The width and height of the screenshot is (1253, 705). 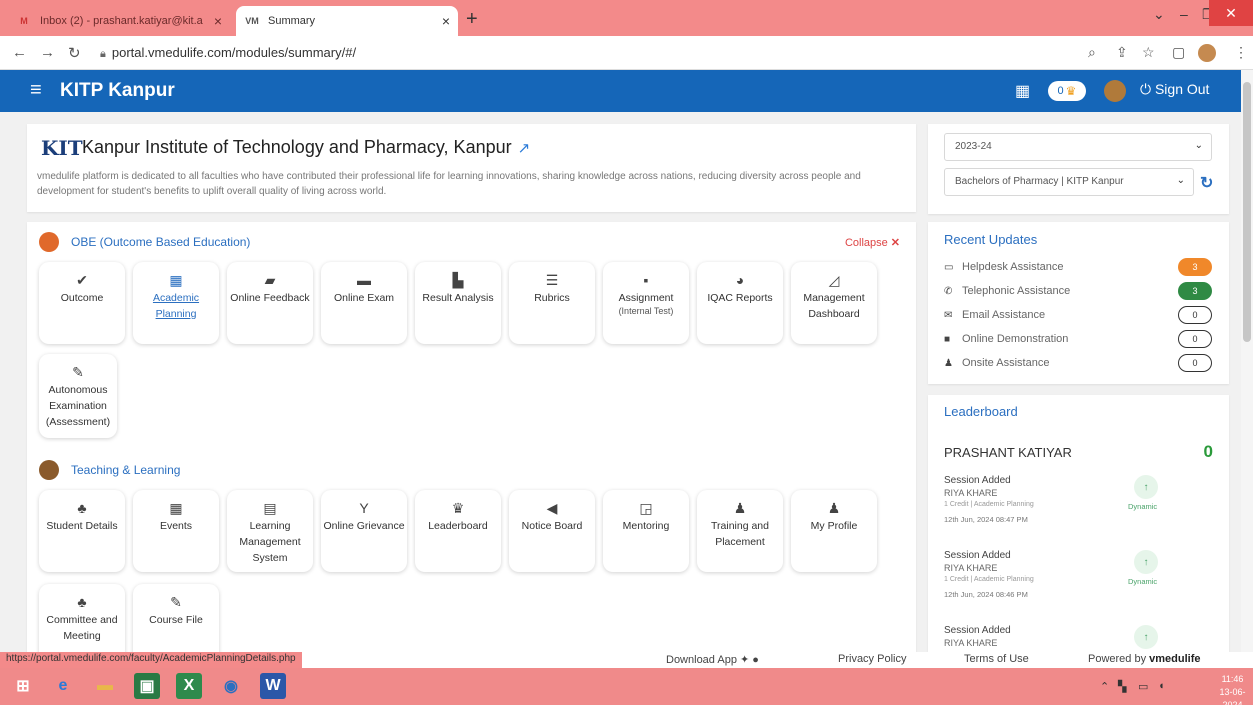 I want to click on windows-start-icon: ⊞, so click(x=23, y=686).